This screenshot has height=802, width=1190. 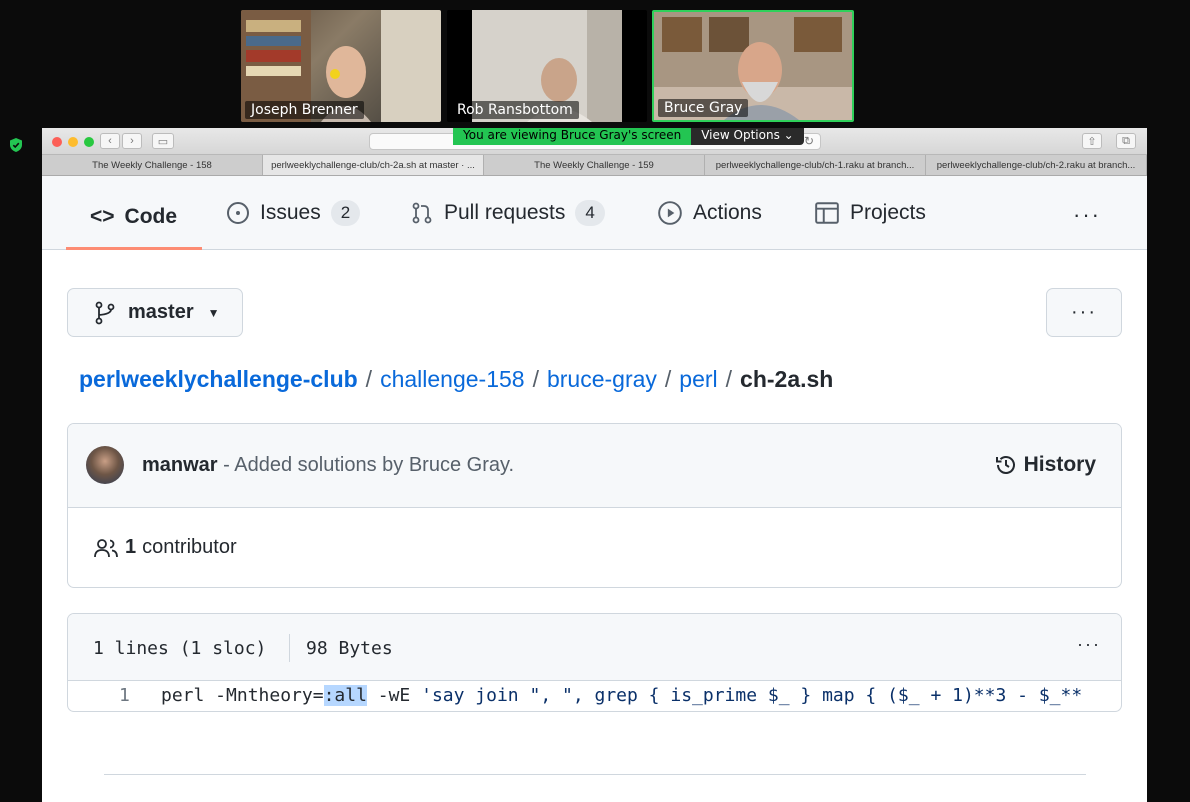 I want to click on commit-message: manwar - Added solutions by Bruce Gray., so click(x=328, y=465).